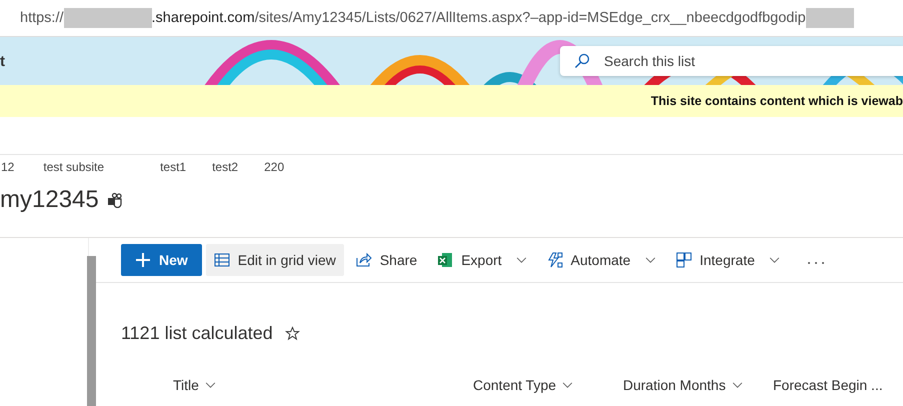  I want to click on site-name: my12345, so click(49, 200).